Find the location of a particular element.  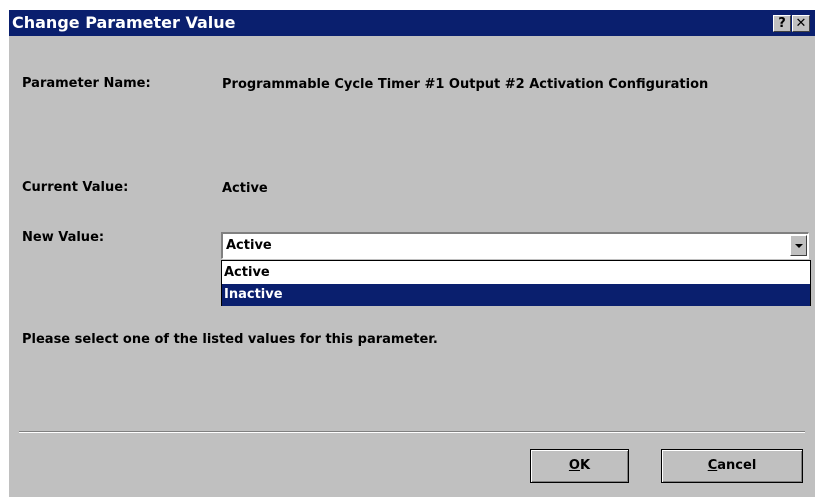

combobox-selected-value: Active is located at coordinates (249, 245).